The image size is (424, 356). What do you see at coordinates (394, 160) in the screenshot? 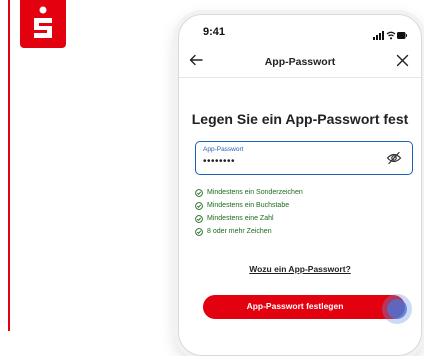
I see `eye-off-icon` at bounding box center [394, 160].